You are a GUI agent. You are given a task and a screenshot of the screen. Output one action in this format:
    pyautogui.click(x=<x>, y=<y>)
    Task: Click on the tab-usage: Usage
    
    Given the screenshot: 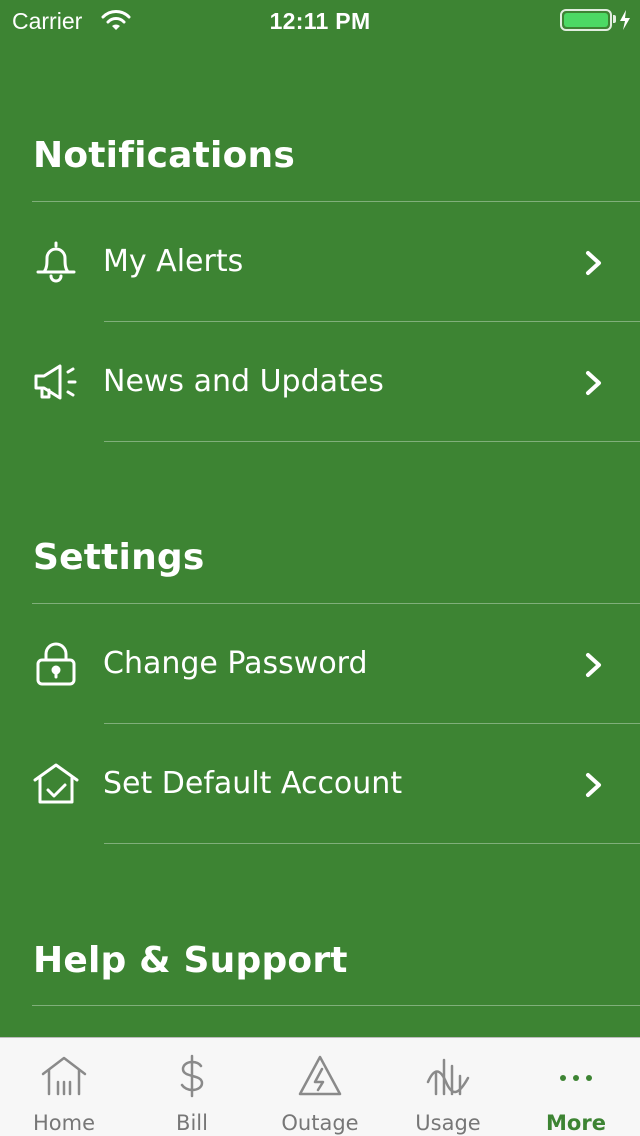 What is the action you would take?
    pyautogui.click(x=448, y=1087)
    